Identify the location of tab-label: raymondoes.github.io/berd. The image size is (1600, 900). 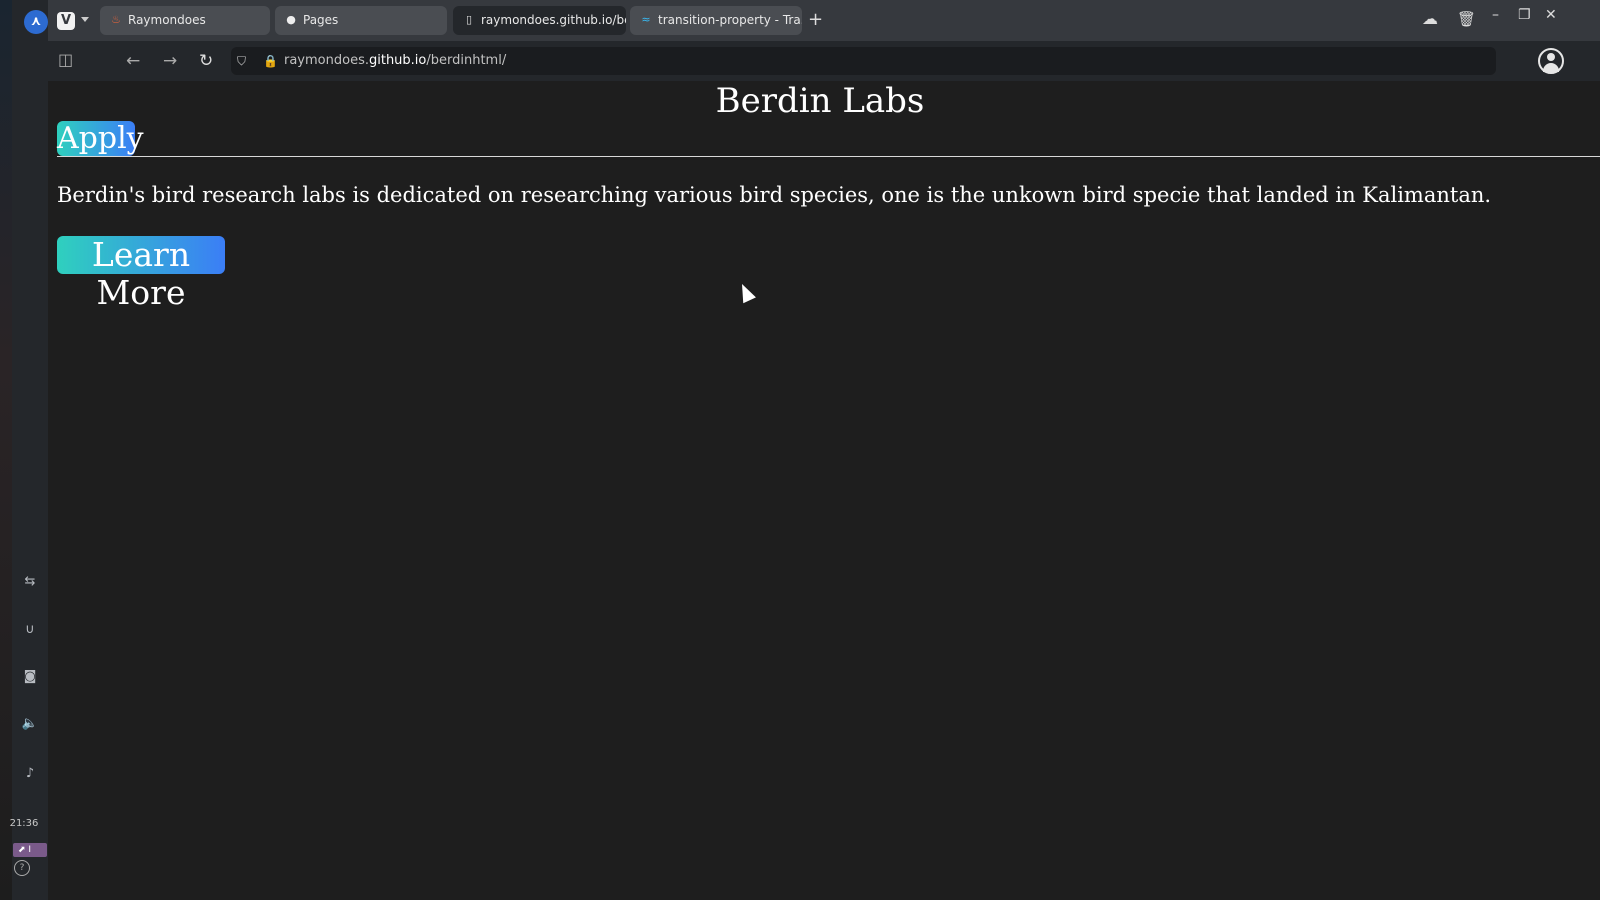
(553, 20).